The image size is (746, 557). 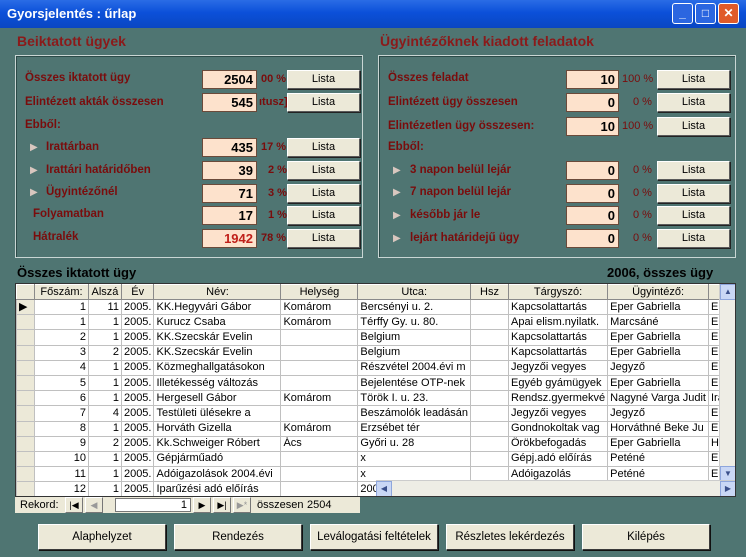 What do you see at coordinates (217, 428) in the screenshot?
I see `table-cell: Horváth Gizella` at bounding box center [217, 428].